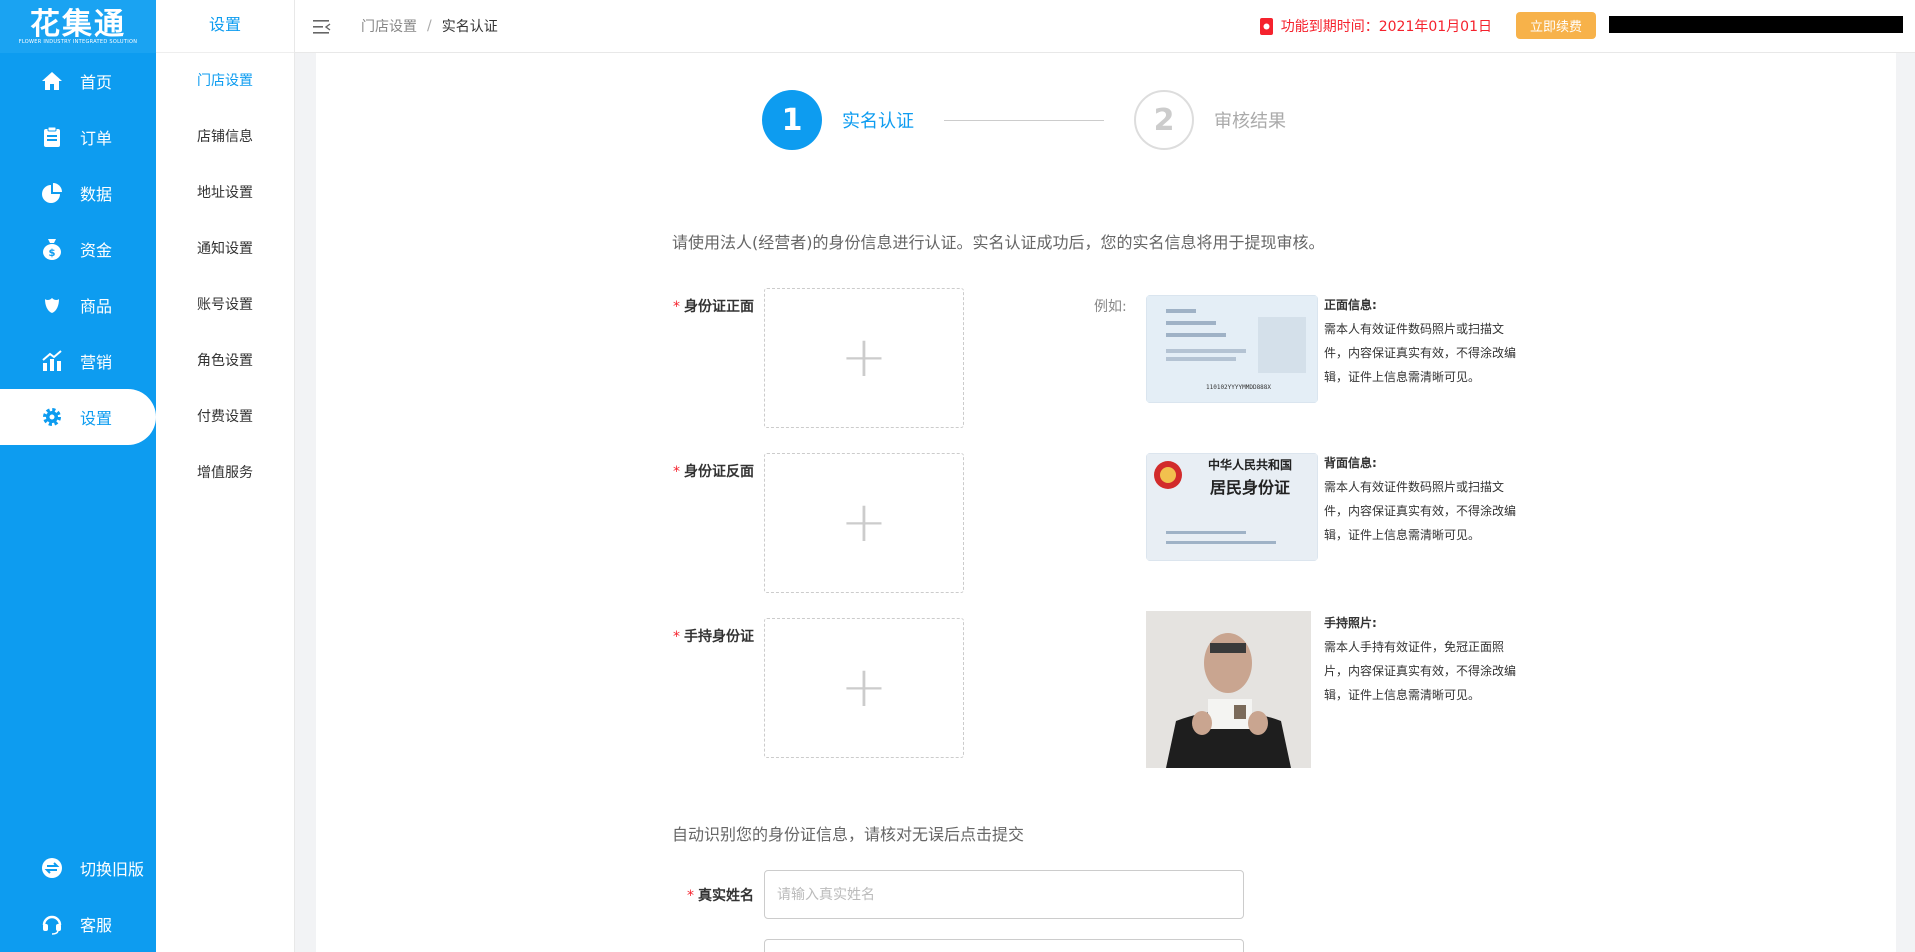  What do you see at coordinates (1414, 487) in the screenshot?
I see `example-line: 需本人有效证件数码照片或扫描文` at bounding box center [1414, 487].